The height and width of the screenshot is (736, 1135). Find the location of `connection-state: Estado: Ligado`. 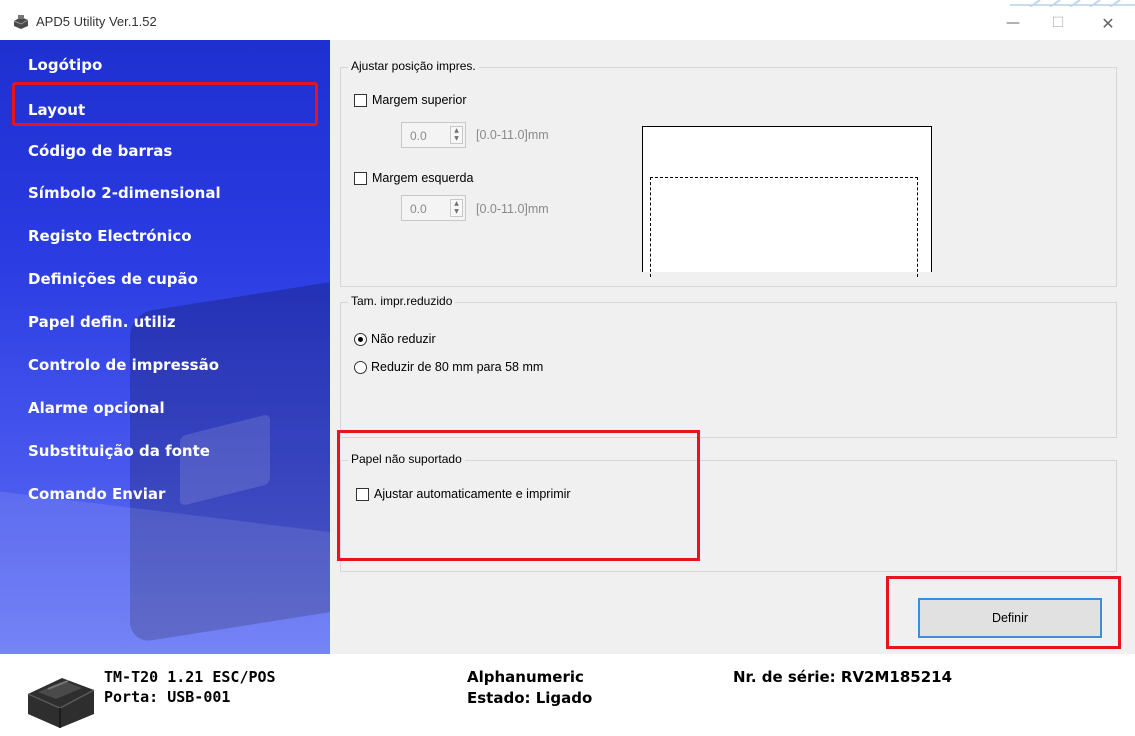

connection-state: Estado: Ligado is located at coordinates (530, 698).